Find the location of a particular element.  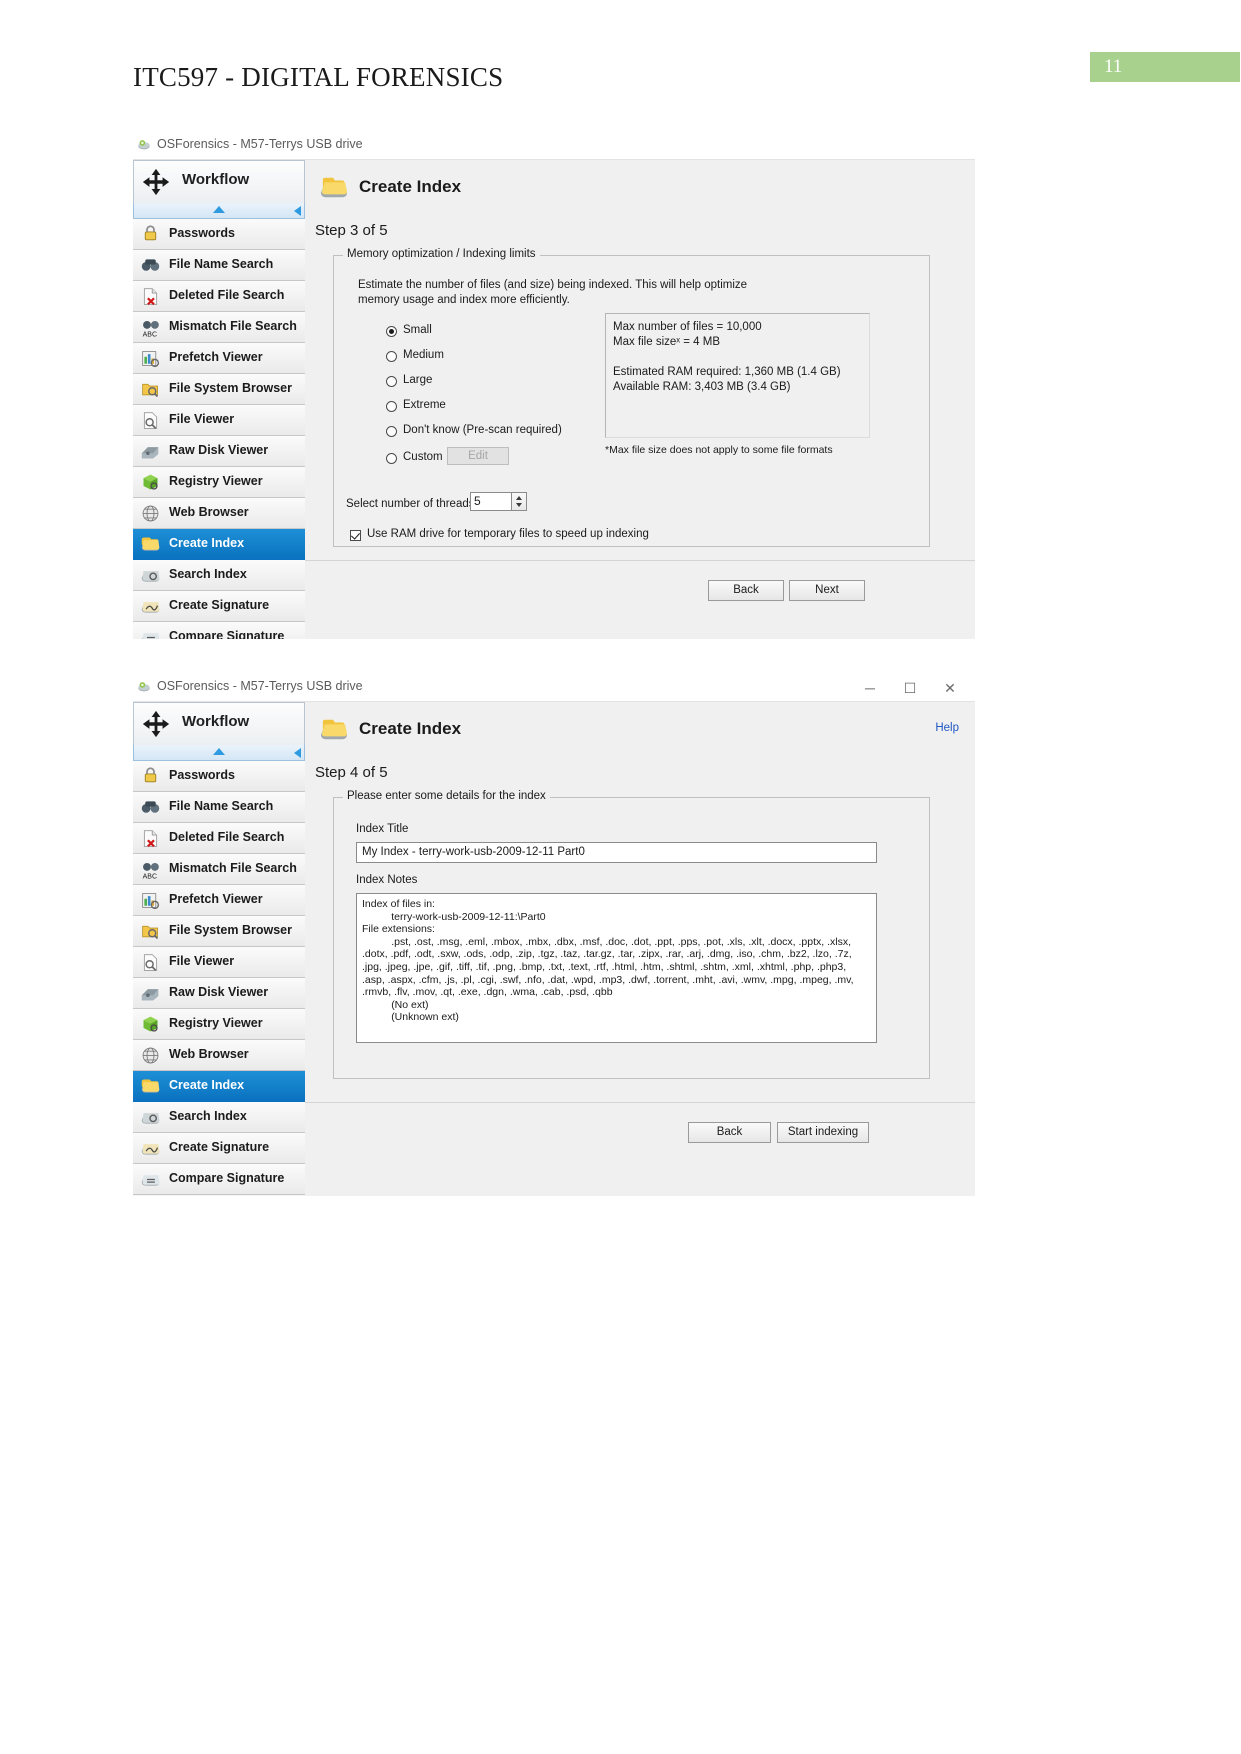

page-number-text: 11 is located at coordinates (1113, 66).